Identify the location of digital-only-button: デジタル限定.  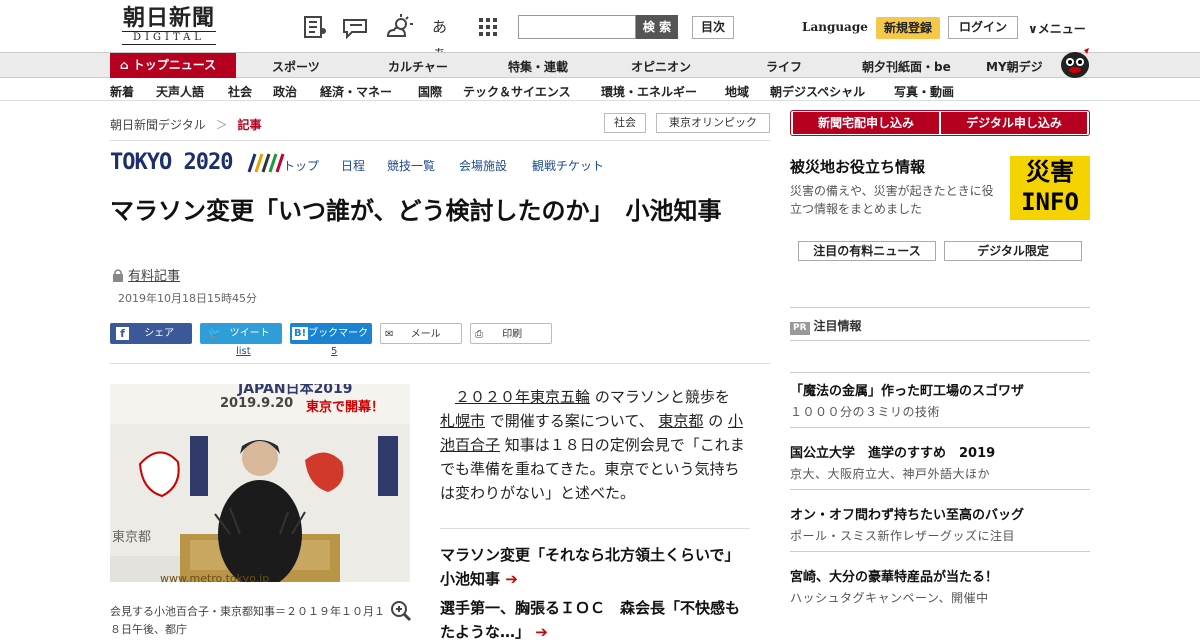
(1013, 251).